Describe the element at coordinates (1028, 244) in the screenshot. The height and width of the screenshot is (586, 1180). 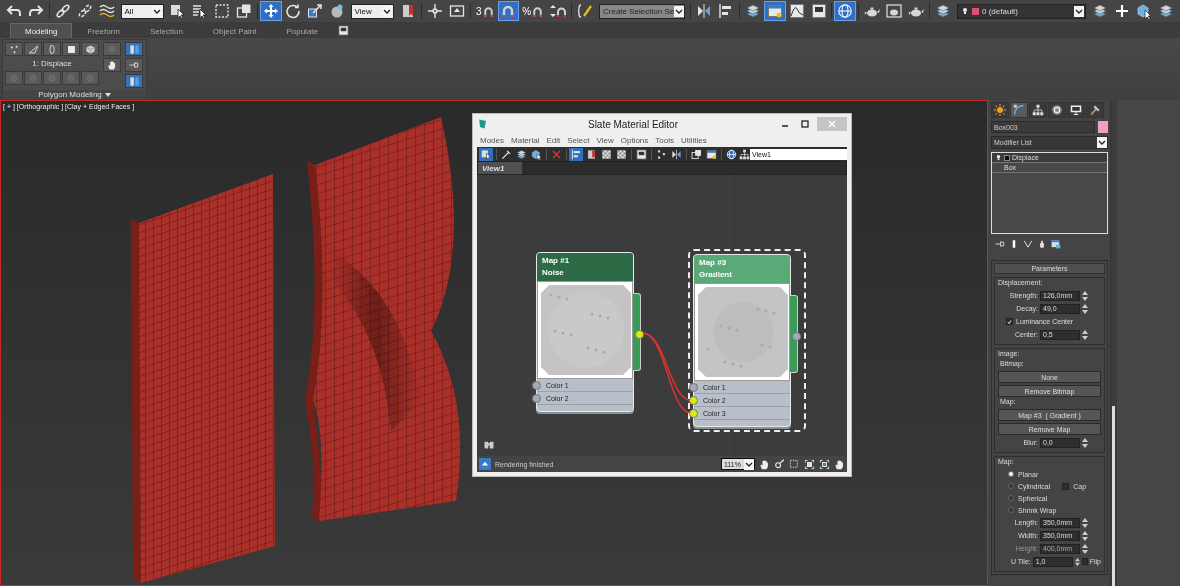
I see `fork-icon` at that location.